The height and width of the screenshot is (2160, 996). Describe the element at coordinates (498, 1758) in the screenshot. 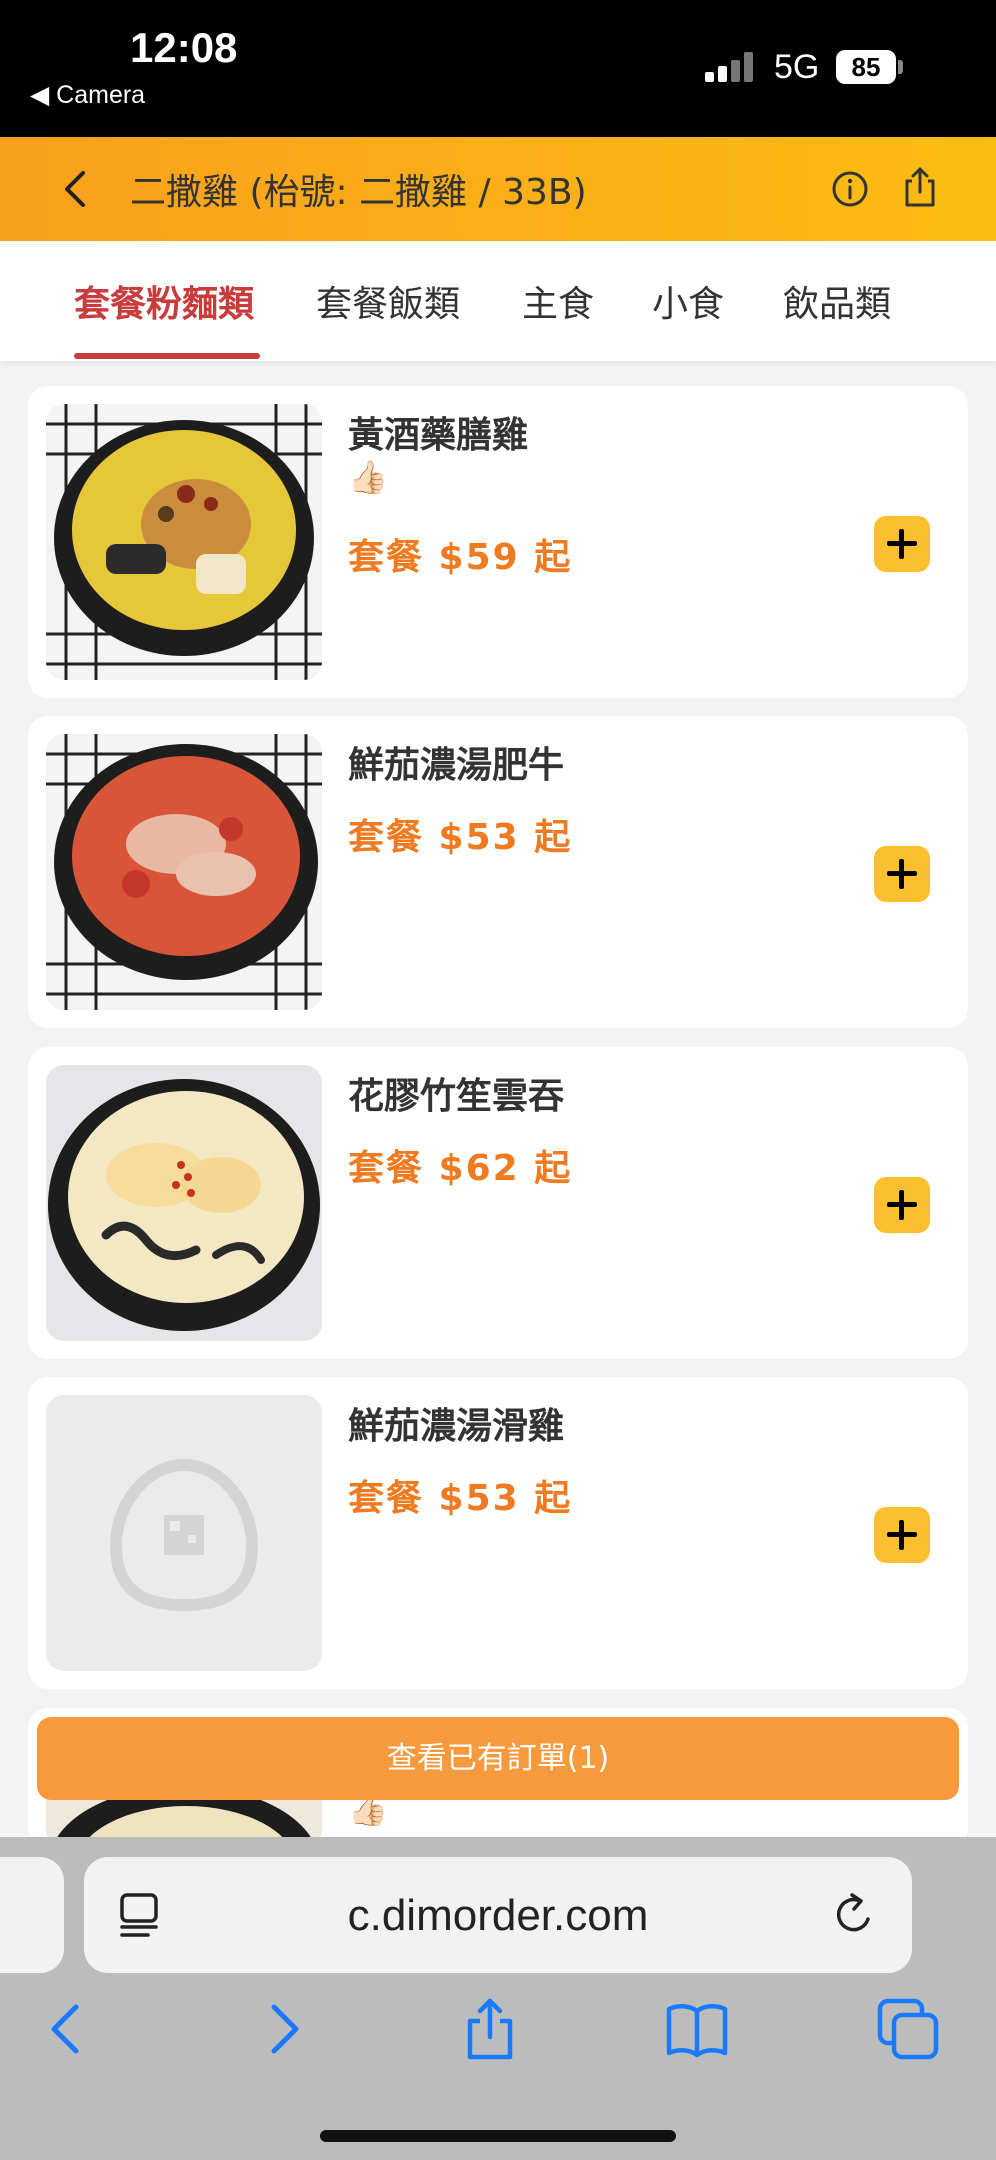

I see `view-orders-button: 查看已有訂單(1)` at that location.